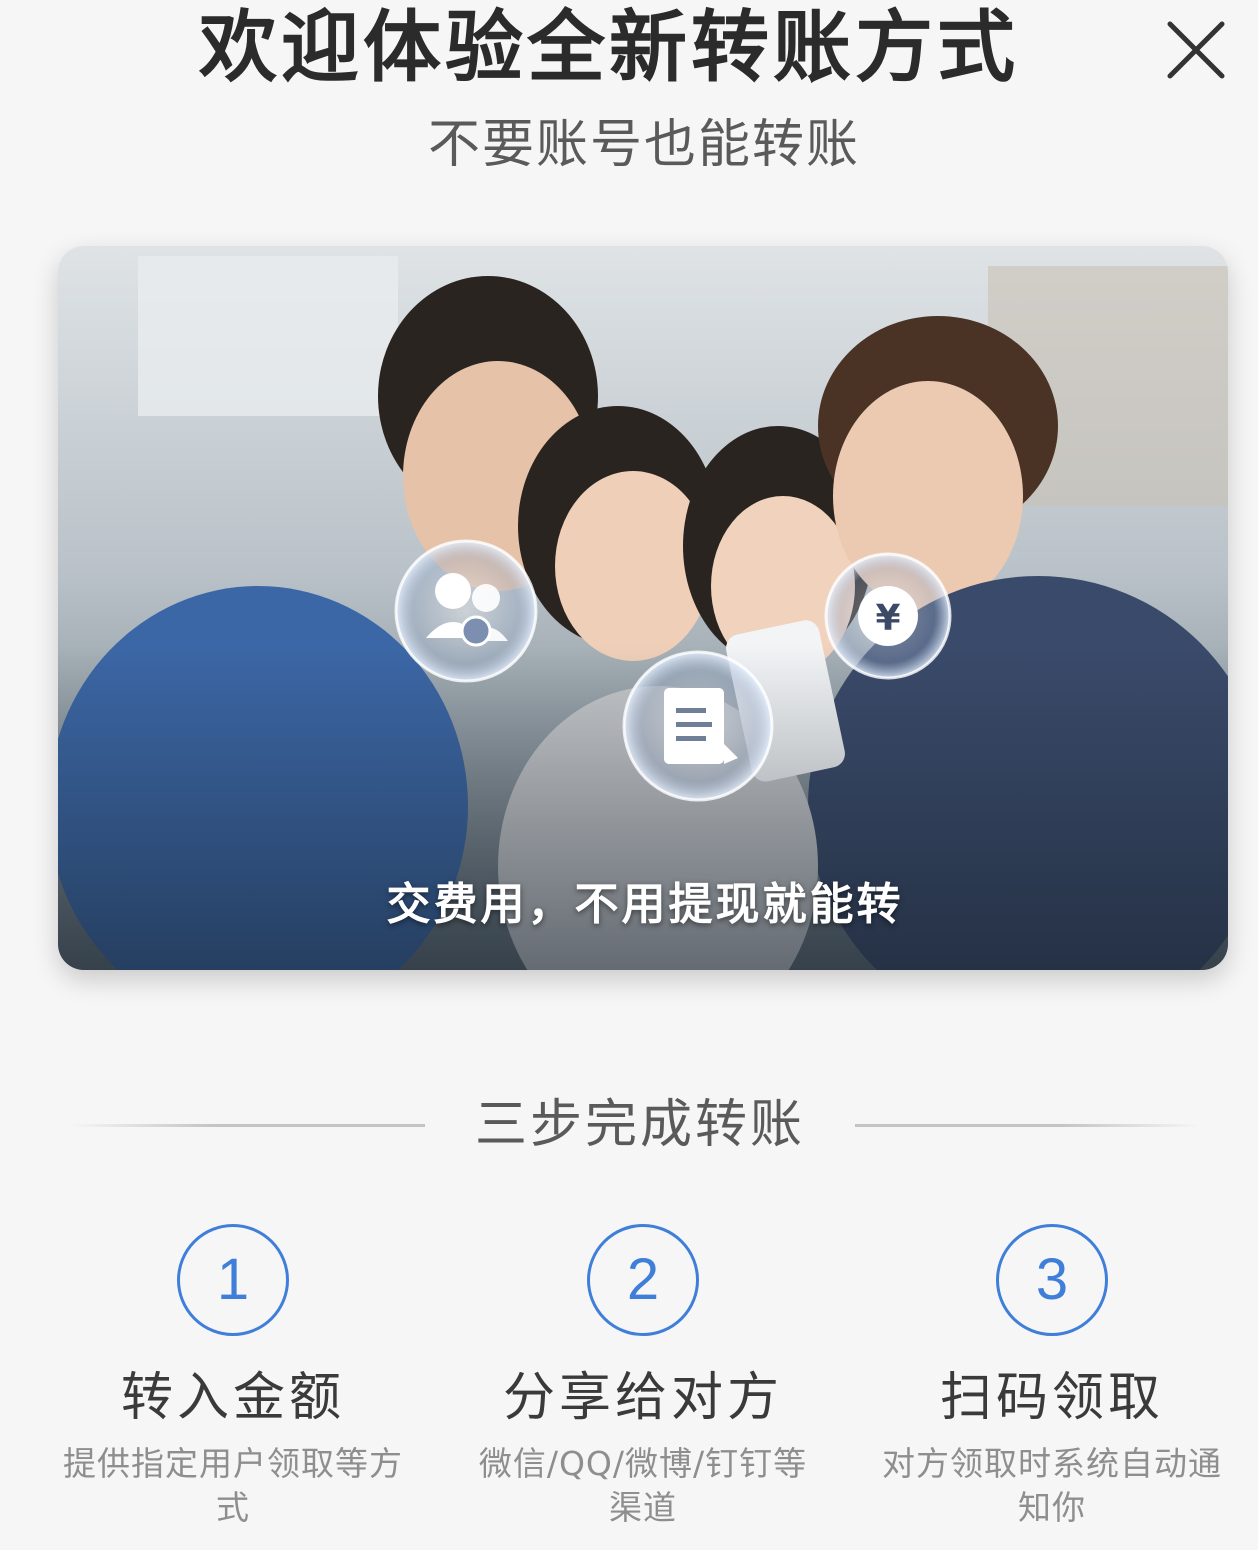 The width and height of the screenshot is (1258, 1550). I want to click on step-number-badge: 1, so click(233, 1280).